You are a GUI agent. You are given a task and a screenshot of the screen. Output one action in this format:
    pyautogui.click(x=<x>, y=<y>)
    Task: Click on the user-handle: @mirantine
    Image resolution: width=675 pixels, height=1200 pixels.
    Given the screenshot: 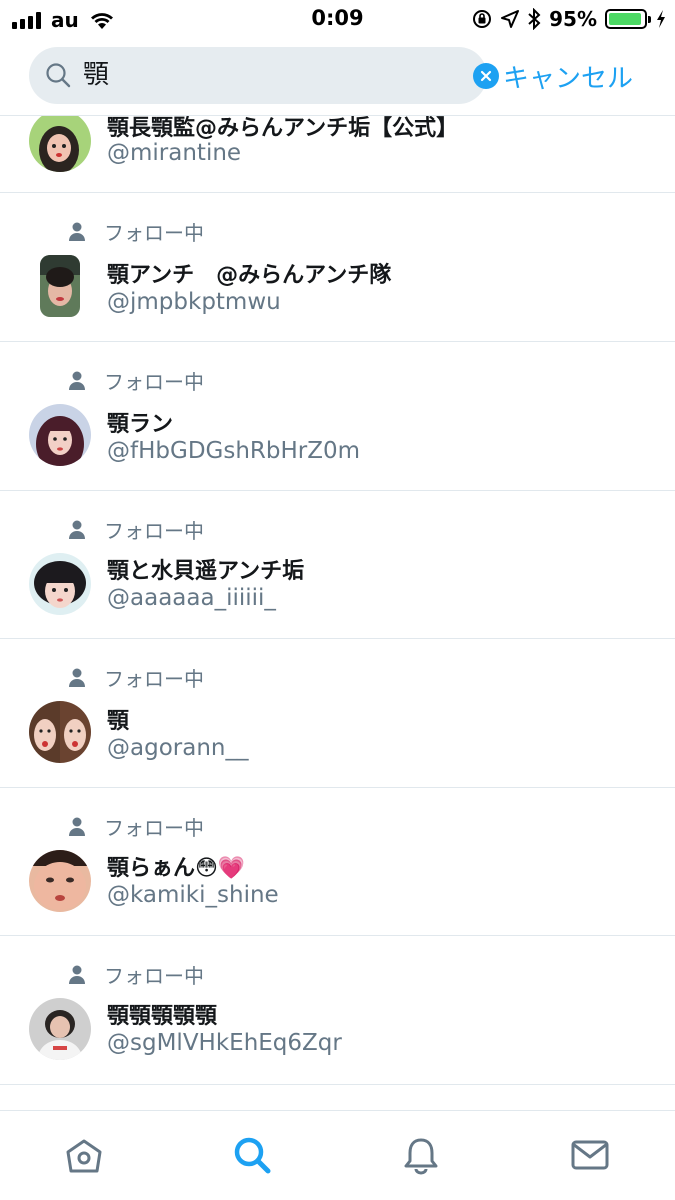 What is the action you would take?
    pyautogui.click(x=174, y=153)
    